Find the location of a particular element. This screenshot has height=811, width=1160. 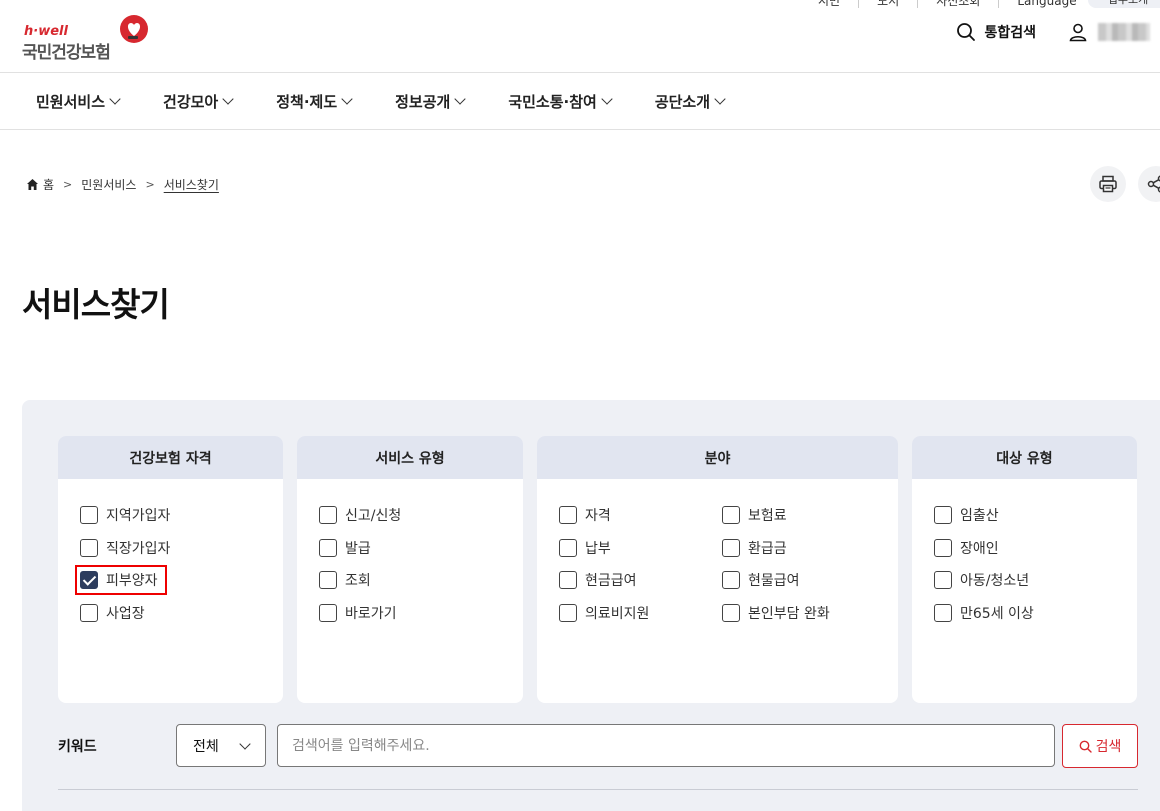

gnb-item-label: 정책·제도 is located at coordinates (307, 101).